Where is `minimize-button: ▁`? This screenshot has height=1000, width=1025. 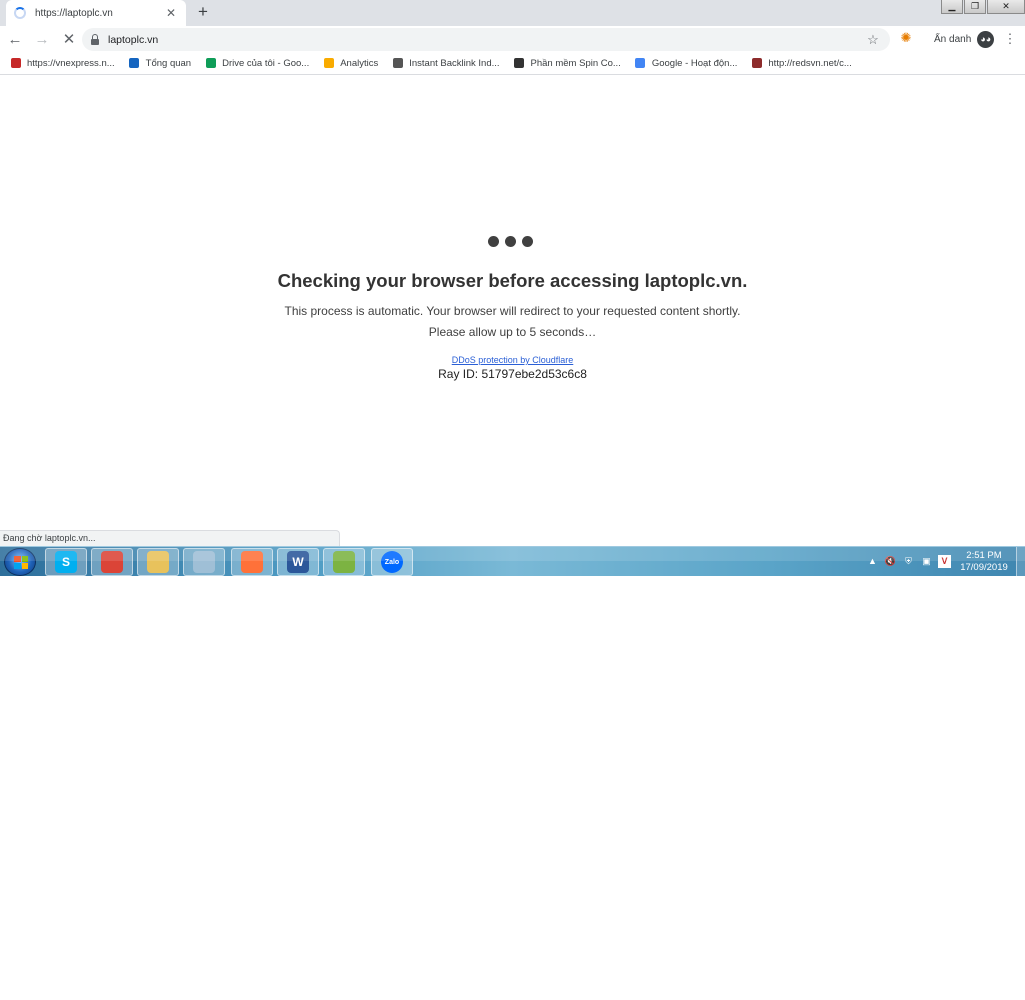 minimize-button: ▁ is located at coordinates (952, 7).